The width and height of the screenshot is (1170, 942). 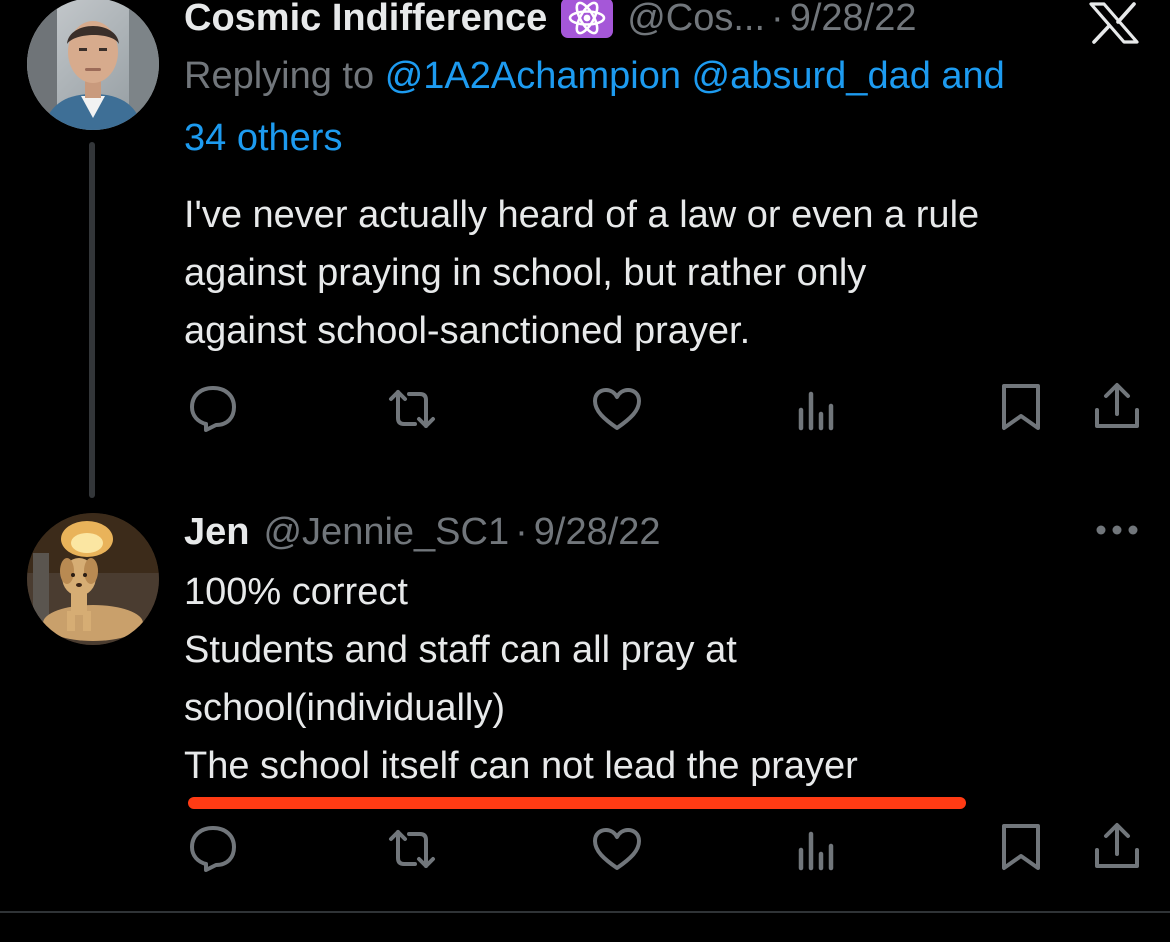 I want to click on tweet-header: Jen @Jennie_SC1 · 9/28/22, so click(x=422, y=532).